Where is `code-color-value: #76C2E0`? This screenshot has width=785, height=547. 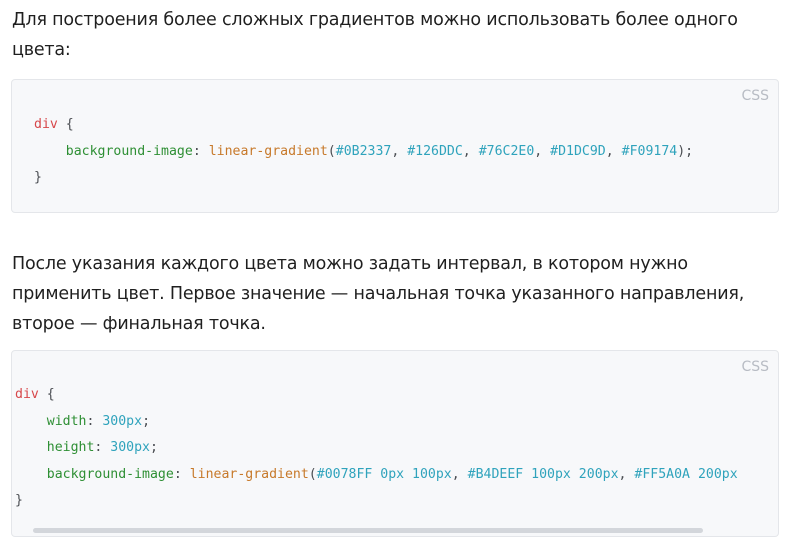 code-color-value: #76C2E0 is located at coordinates (506, 151).